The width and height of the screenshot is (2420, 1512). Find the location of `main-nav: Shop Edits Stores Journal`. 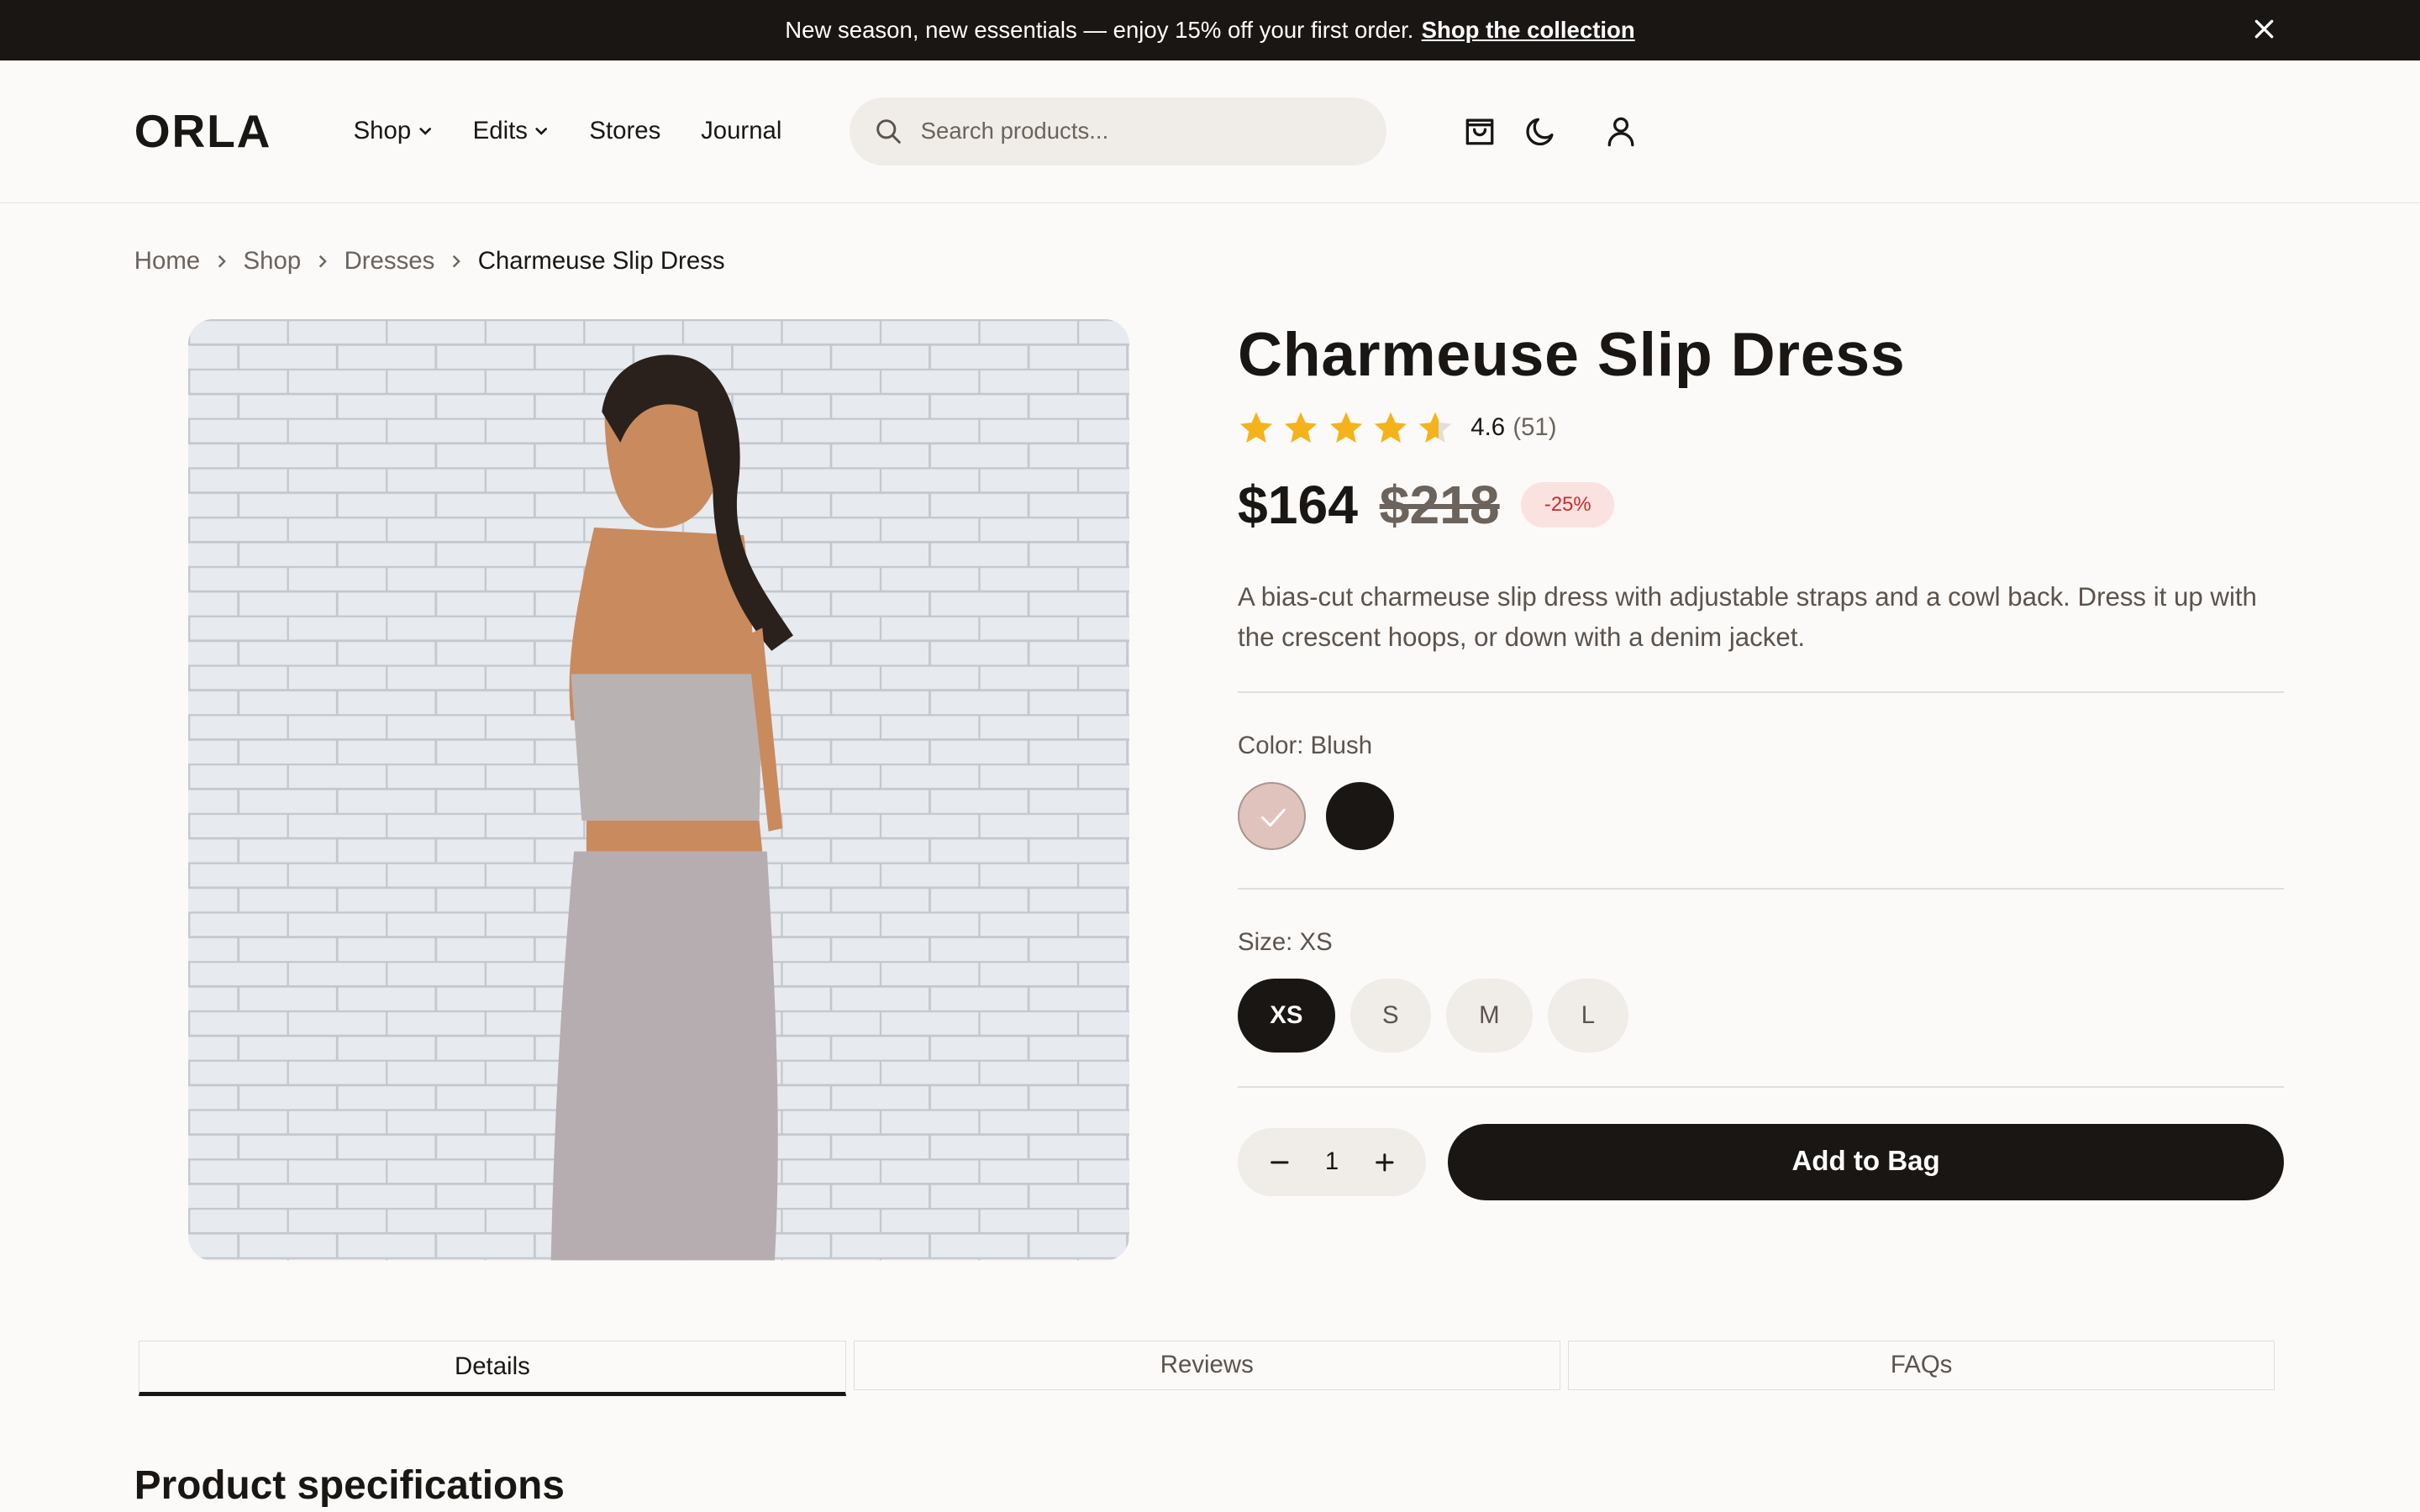

main-nav: Shop Edits Stores Journal is located at coordinates (568, 131).